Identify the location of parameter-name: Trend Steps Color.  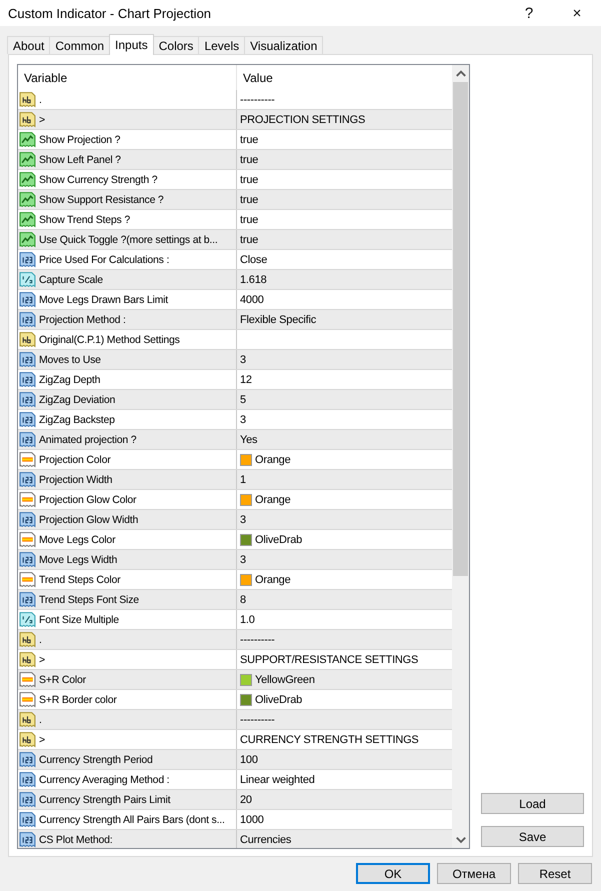
(79, 580).